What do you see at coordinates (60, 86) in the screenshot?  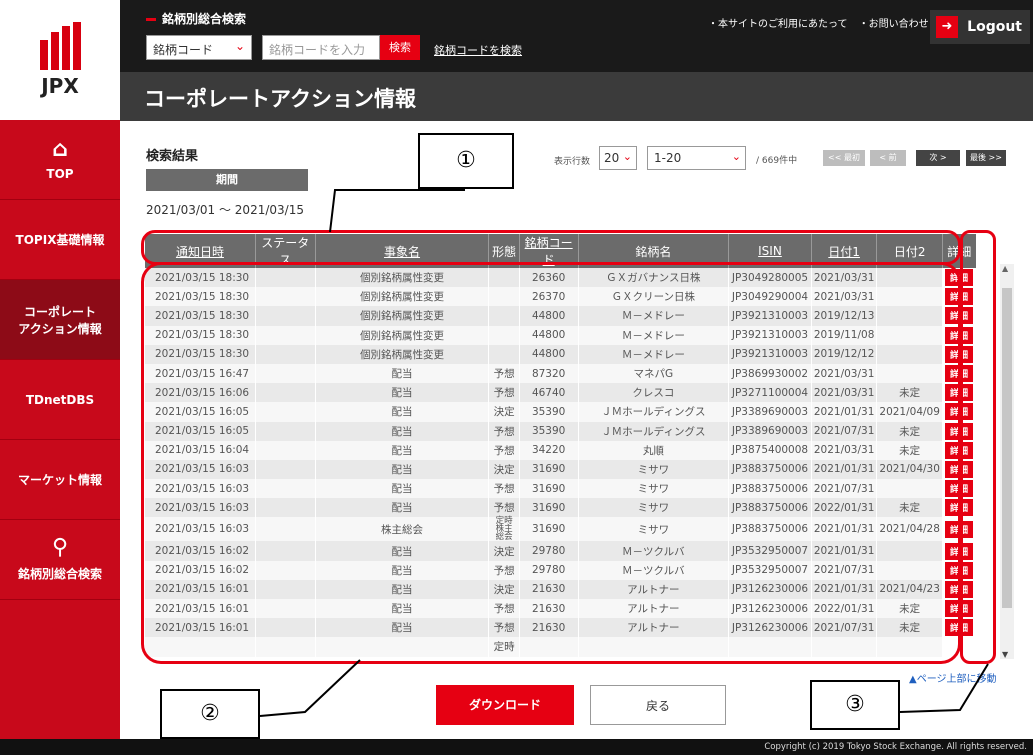 I see `logo-text: JPX` at bounding box center [60, 86].